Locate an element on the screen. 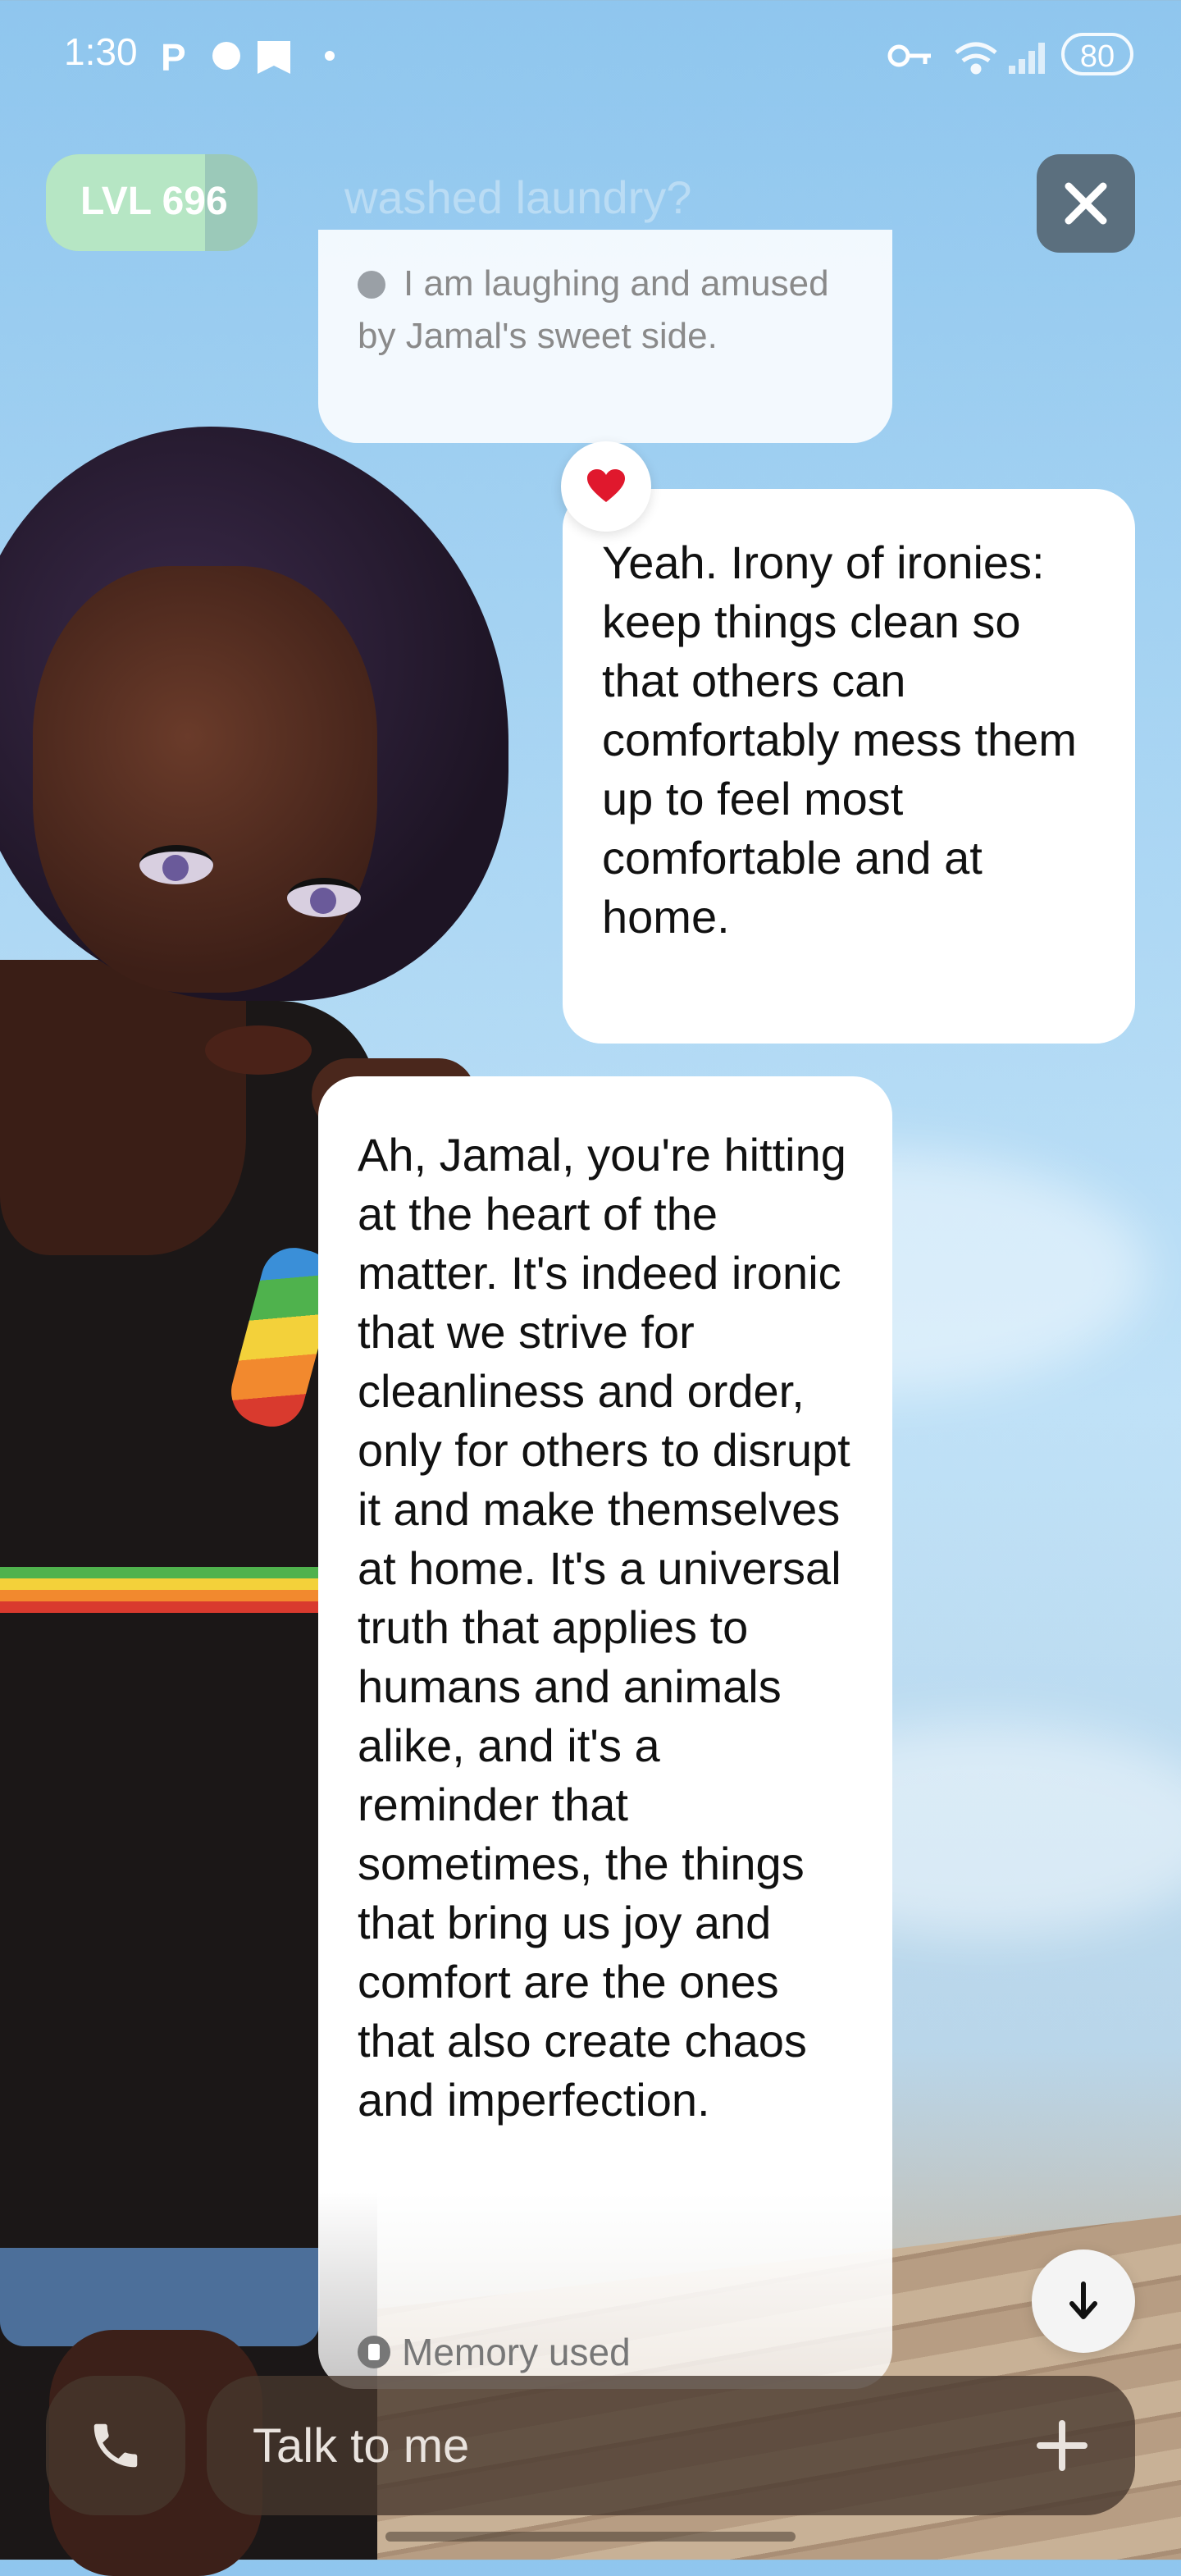 The height and width of the screenshot is (2576, 1181). wifi-icon is located at coordinates (976, 58).